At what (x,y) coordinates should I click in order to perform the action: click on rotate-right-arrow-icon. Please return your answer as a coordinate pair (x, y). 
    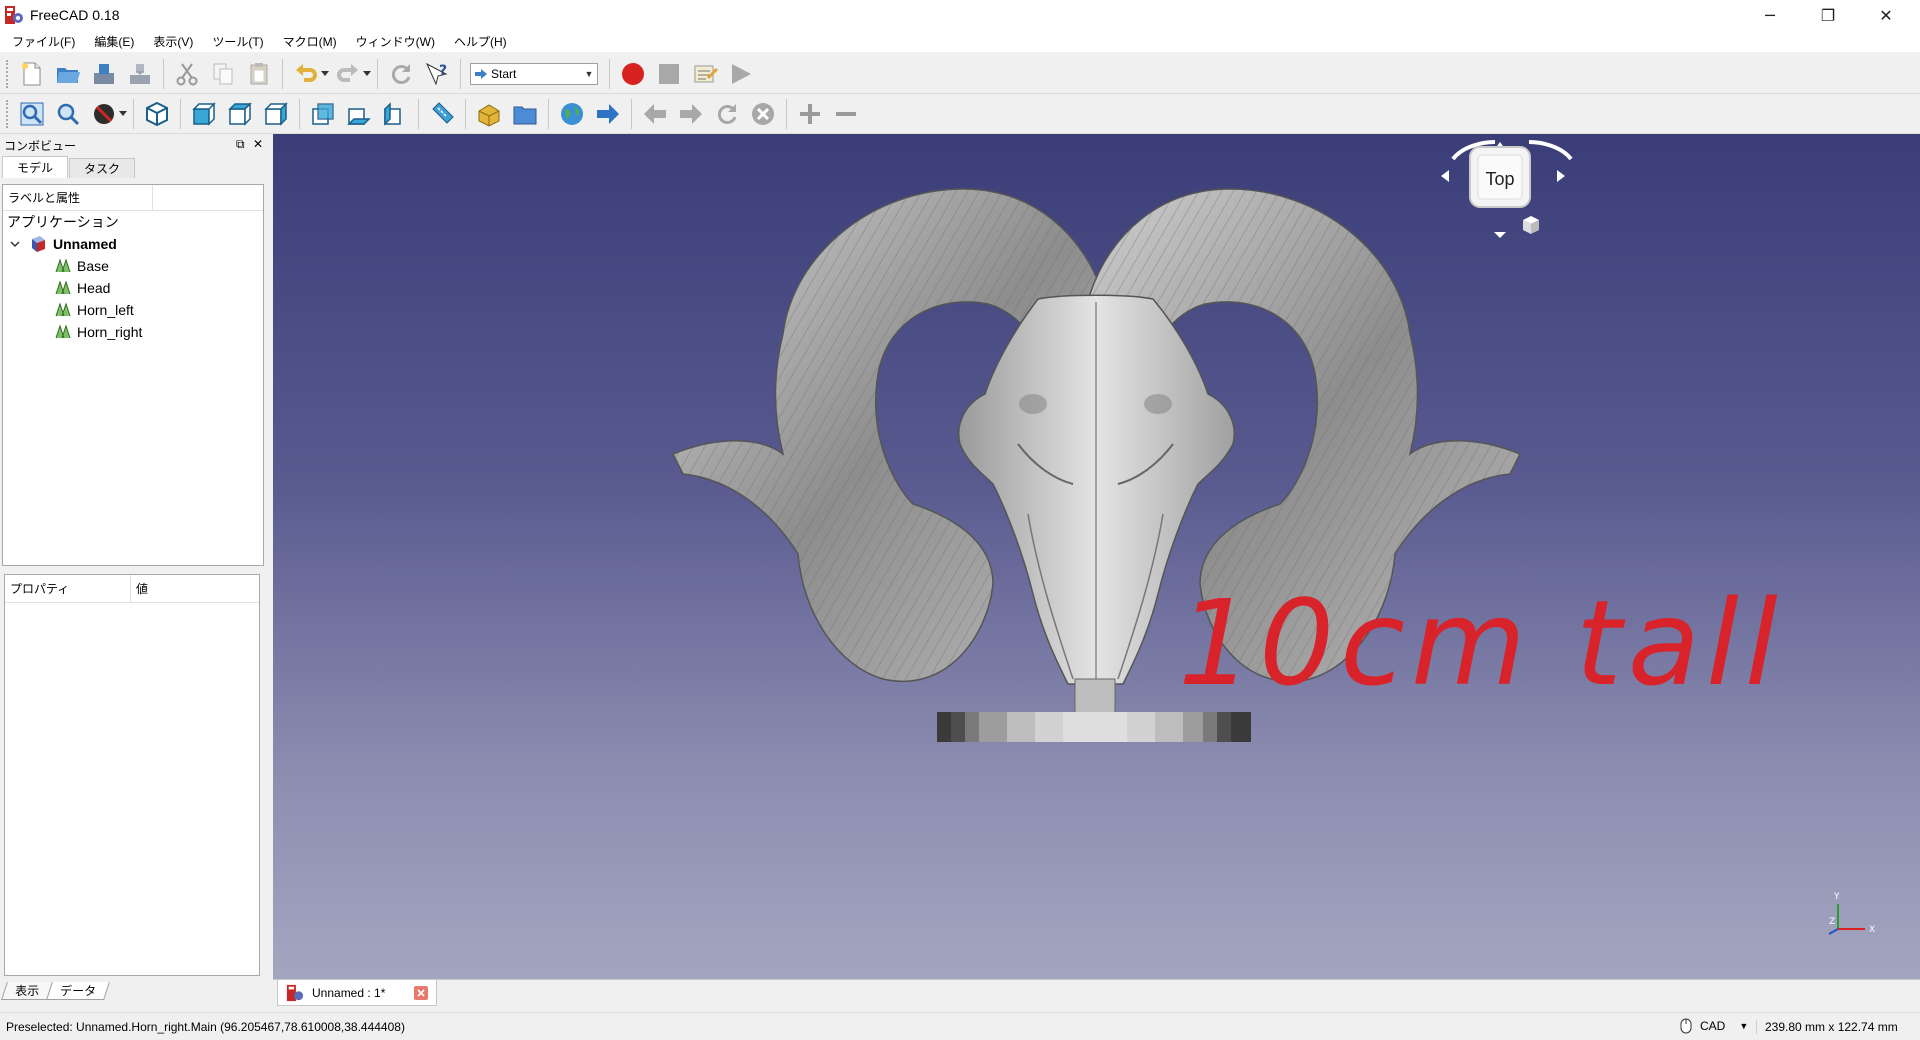
    Looking at the image, I should click on (1550, 150).